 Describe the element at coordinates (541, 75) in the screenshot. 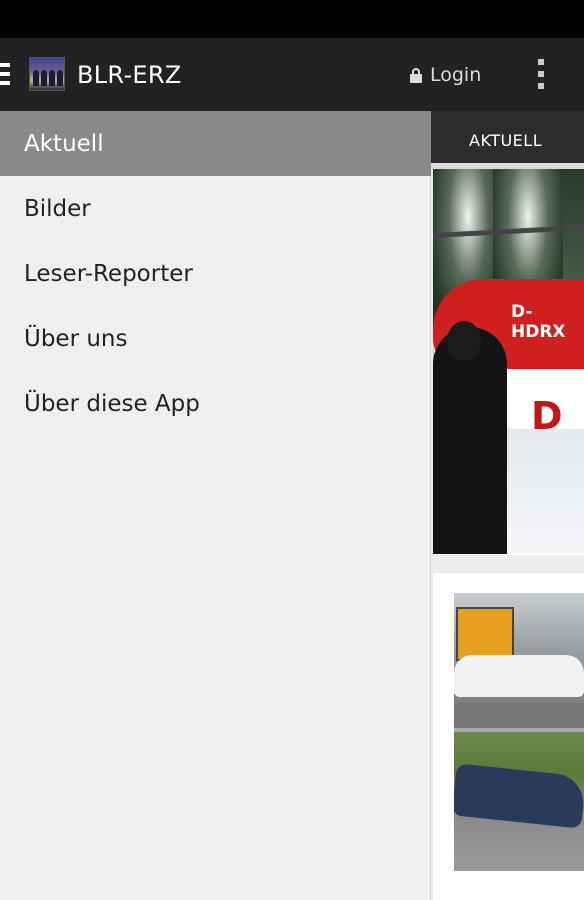

I see `overflow-menu-icon` at that location.